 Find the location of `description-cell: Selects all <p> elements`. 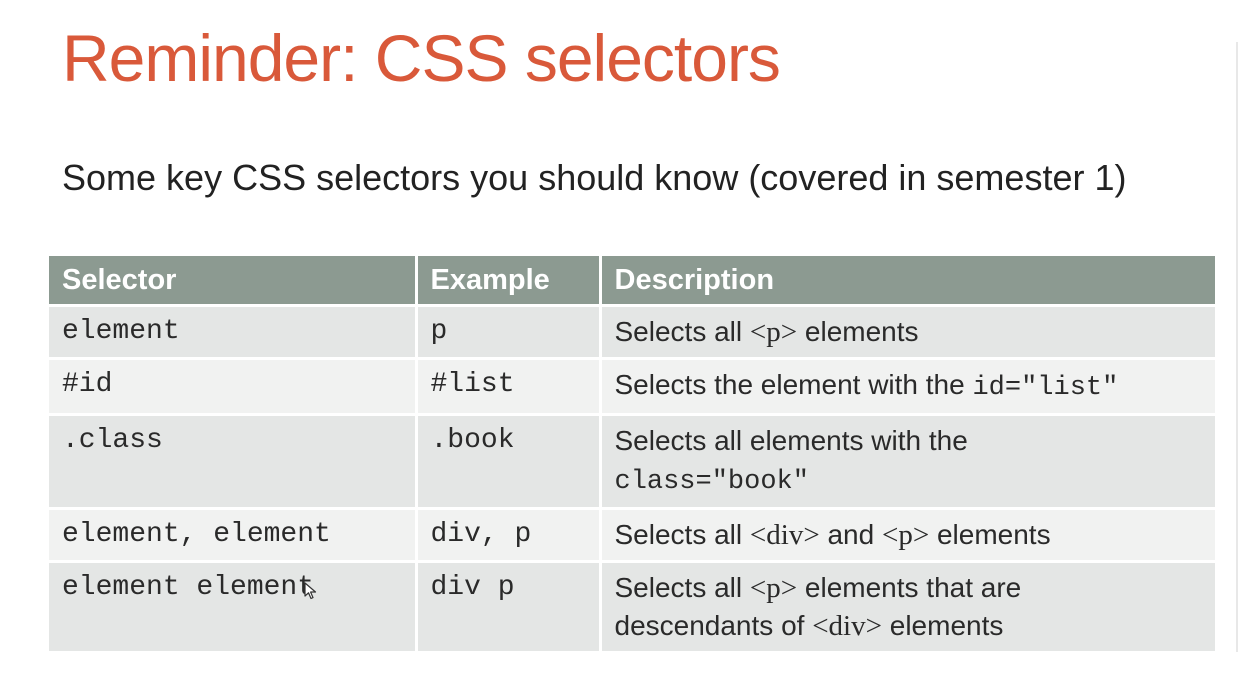

description-cell: Selects all <p> elements is located at coordinates (907, 332).